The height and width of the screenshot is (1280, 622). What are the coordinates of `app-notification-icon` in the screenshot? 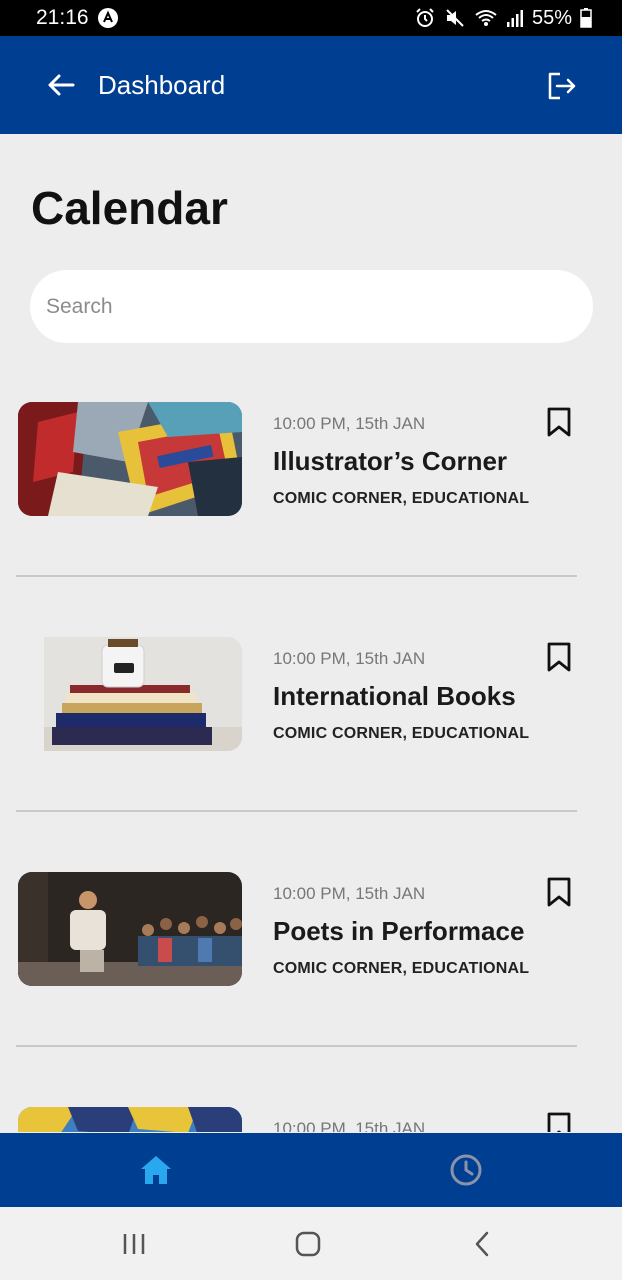 It's located at (108, 18).